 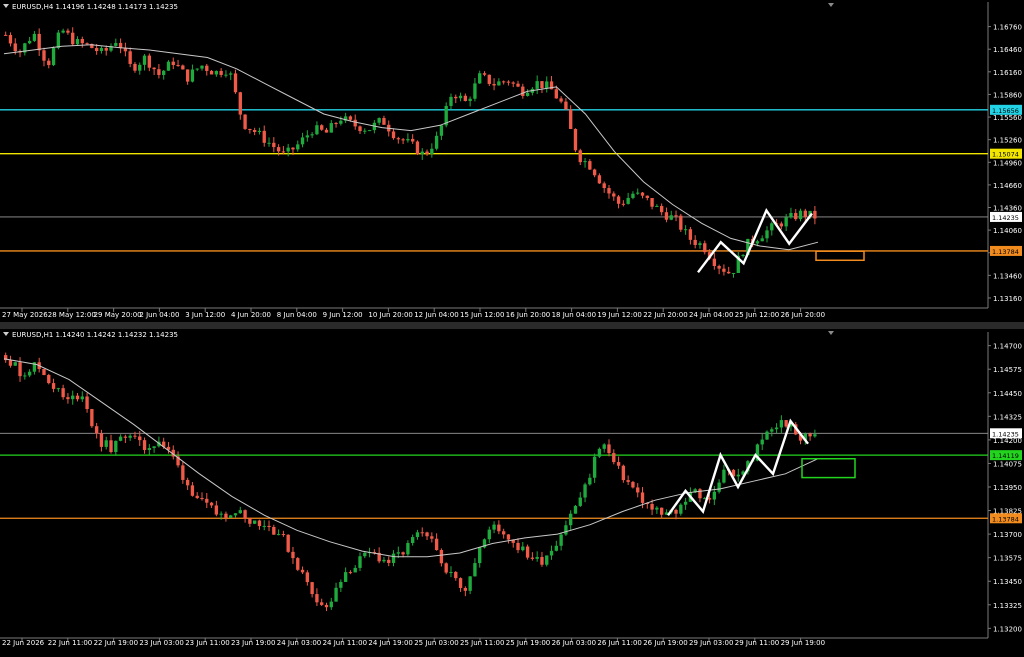 What do you see at coordinates (1007, 559) in the screenshot?
I see `panel2-y-tick-label: 1.13575` at bounding box center [1007, 559].